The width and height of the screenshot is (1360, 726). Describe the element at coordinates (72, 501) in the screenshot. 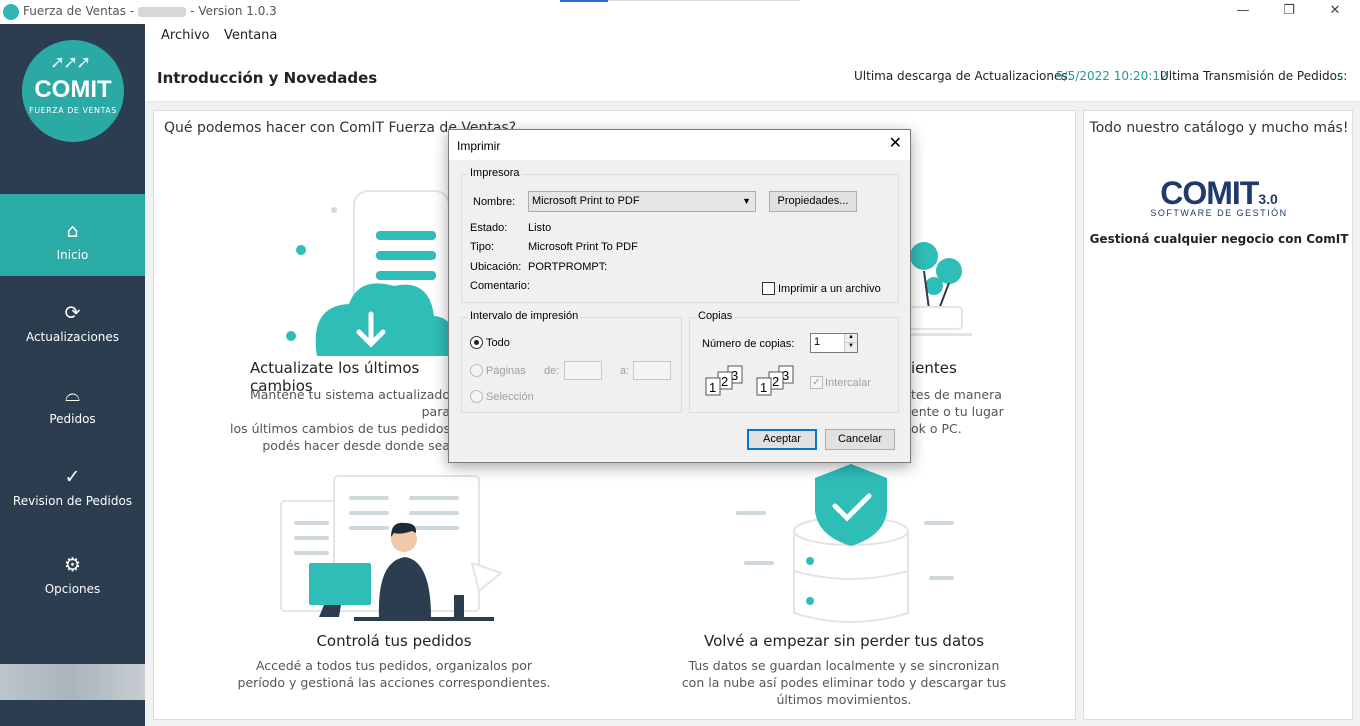

I see `sidebar-item-label: Revision de Pedidos` at that location.